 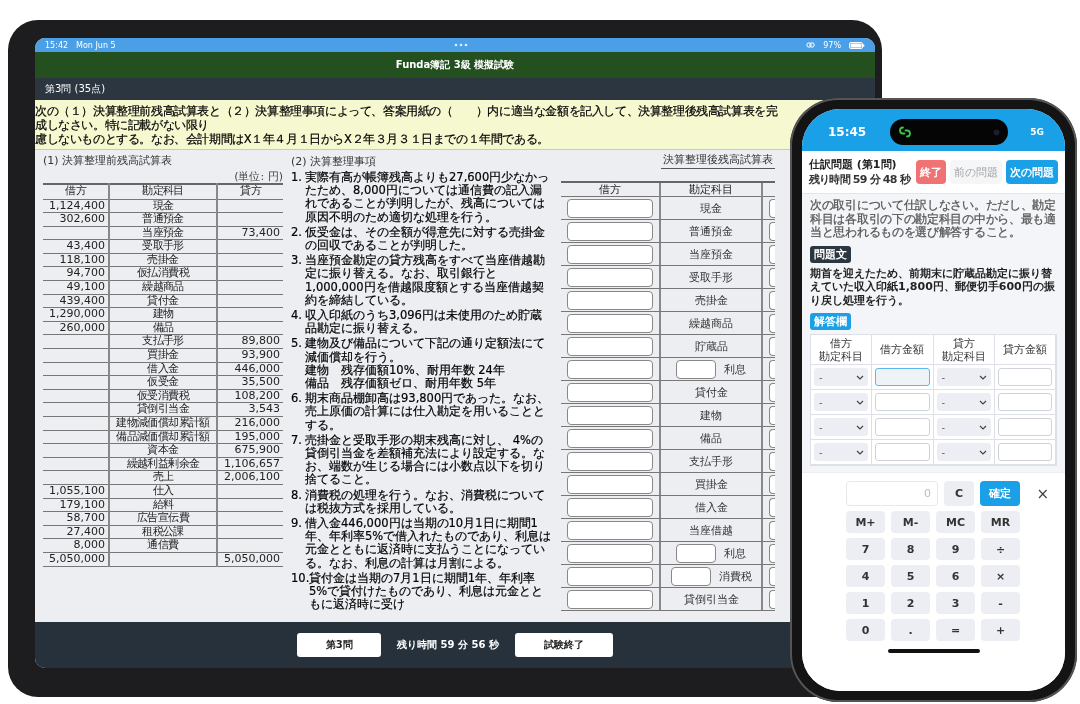 I want to click on item-number: 6., so click(x=297, y=400).